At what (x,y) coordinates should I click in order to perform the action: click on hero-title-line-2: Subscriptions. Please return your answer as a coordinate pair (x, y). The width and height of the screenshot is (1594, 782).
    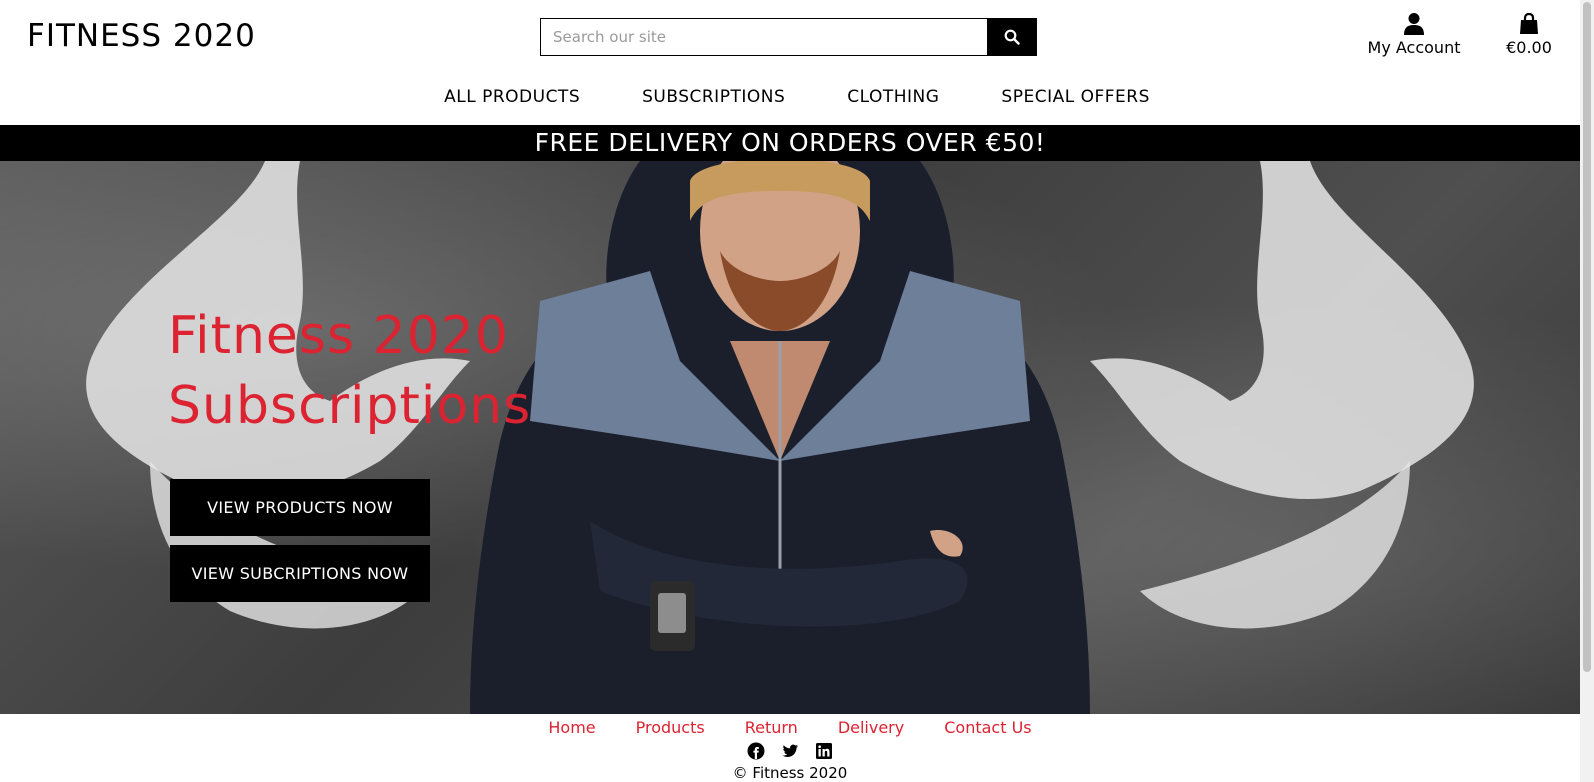
    Looking at the image, I should click on (350, 406).